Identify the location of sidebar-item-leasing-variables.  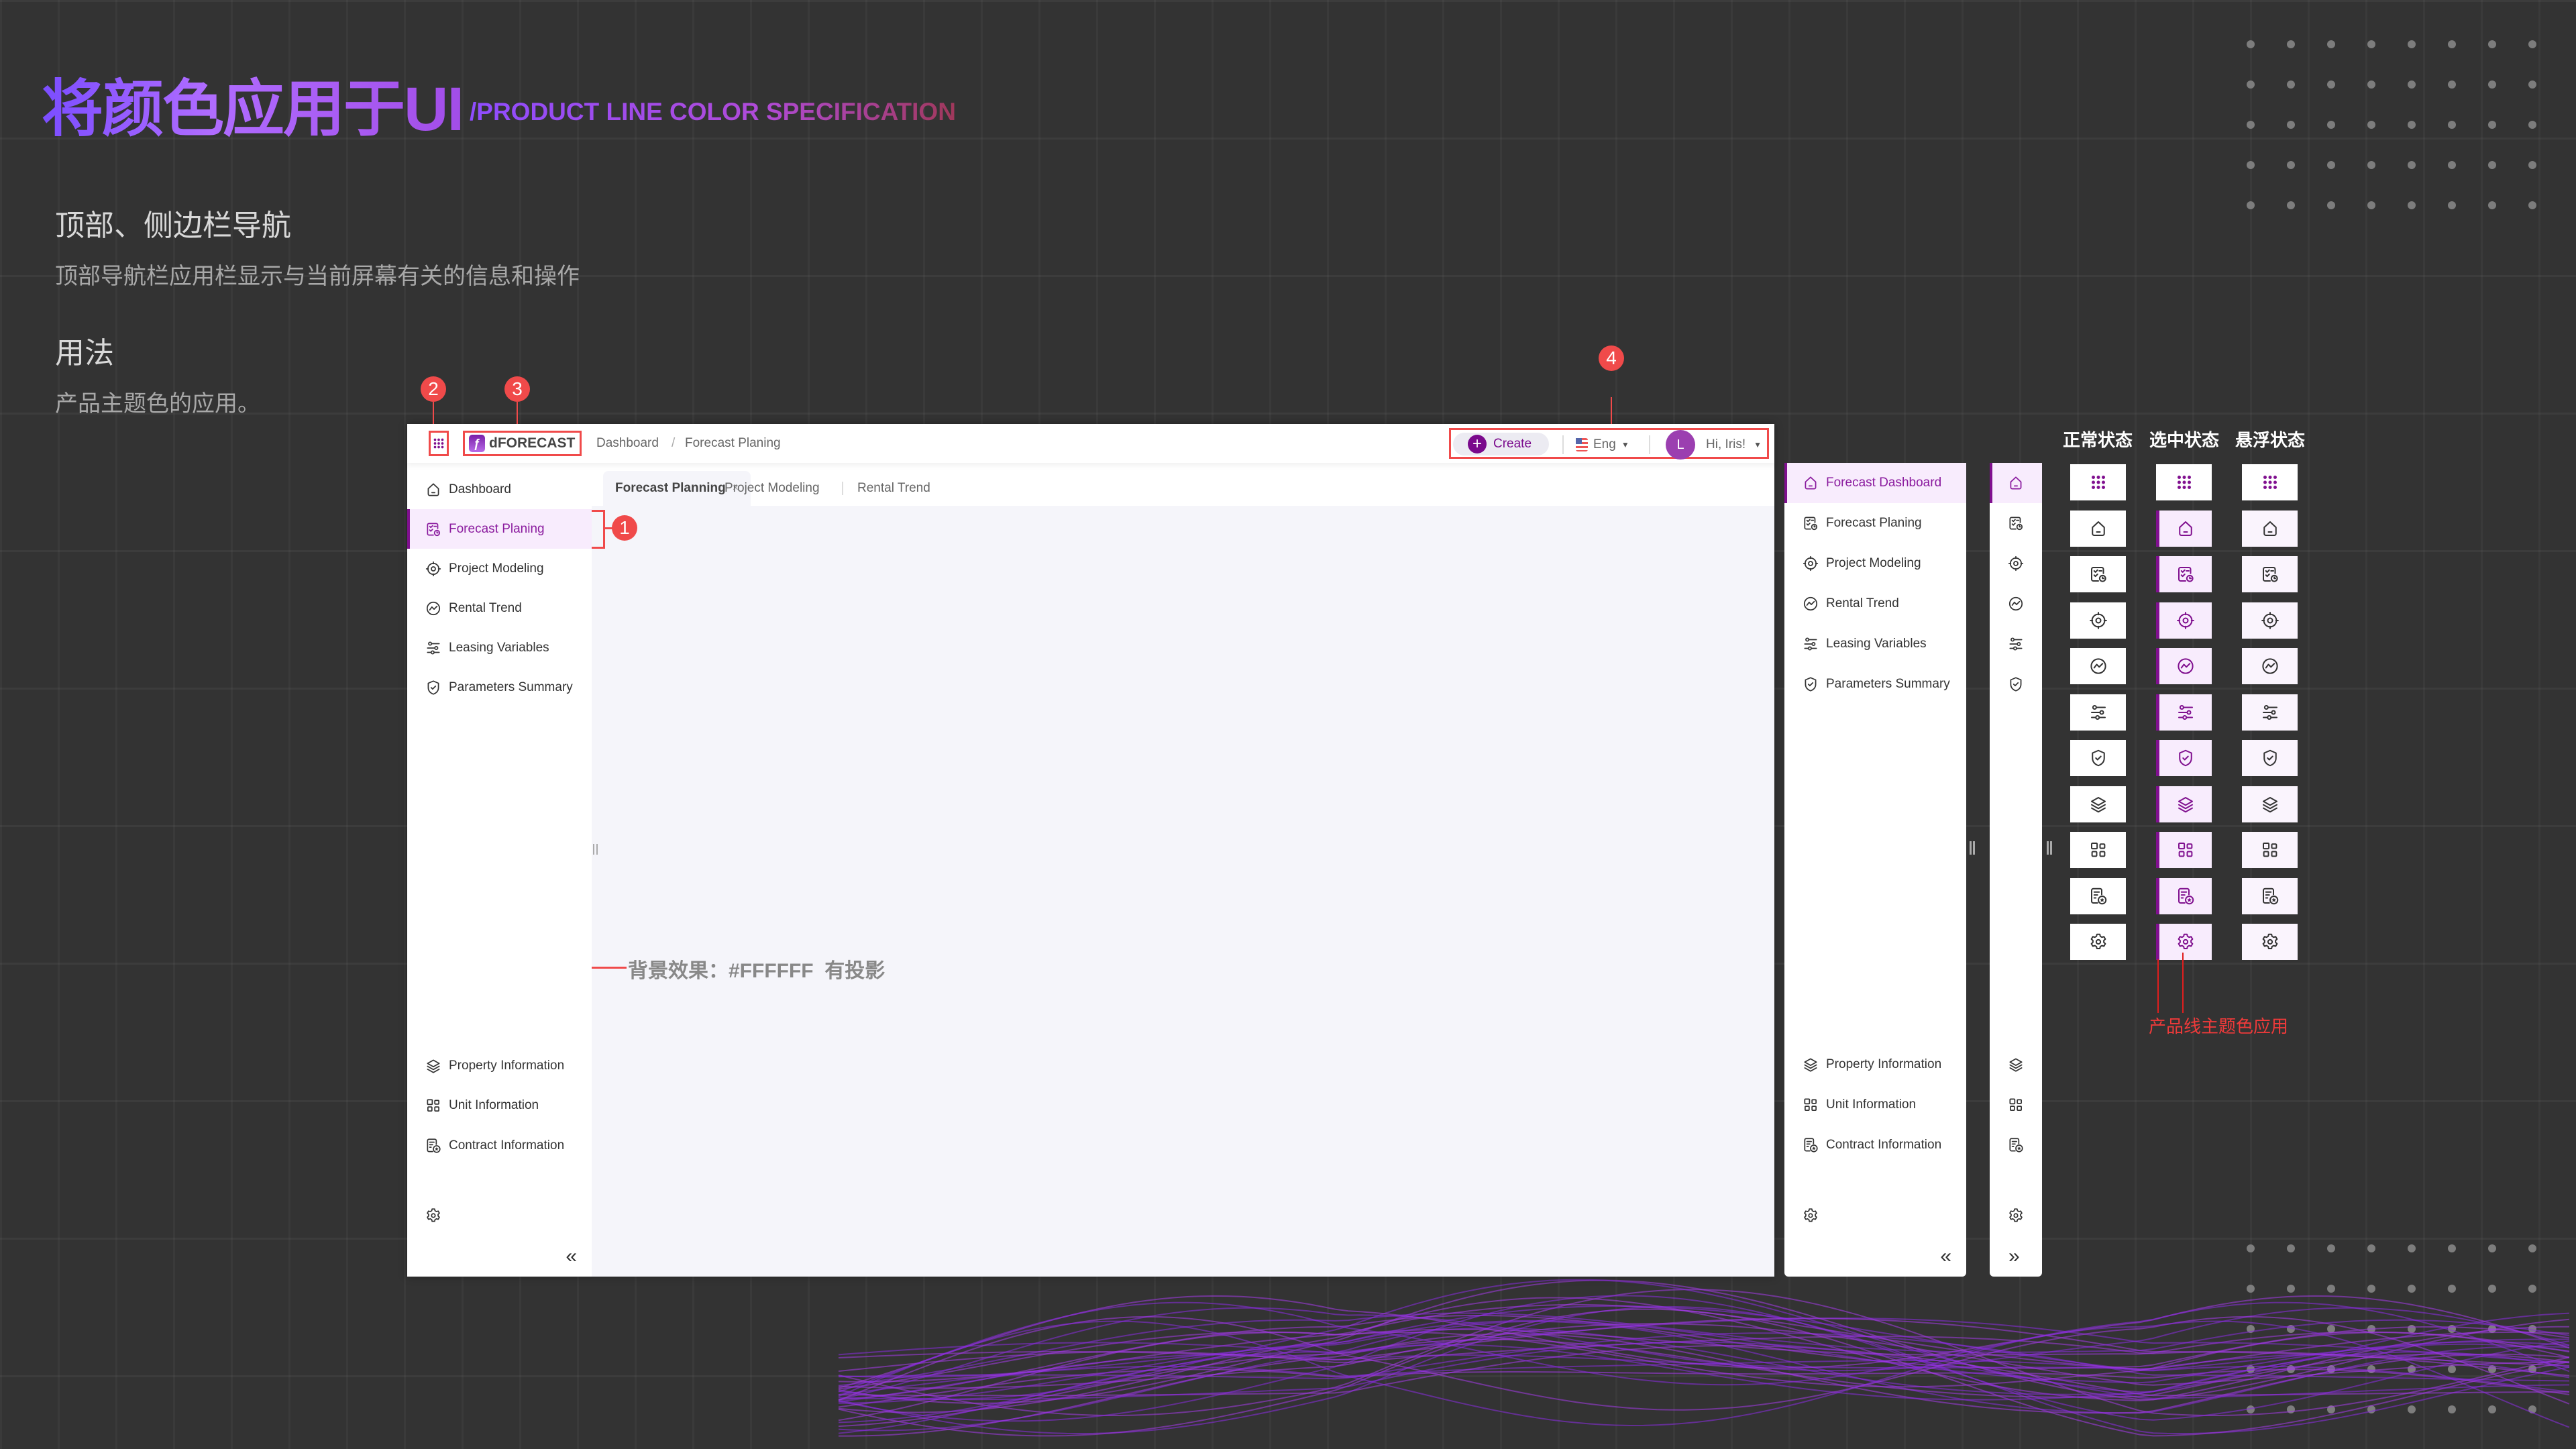
(2016, 644).